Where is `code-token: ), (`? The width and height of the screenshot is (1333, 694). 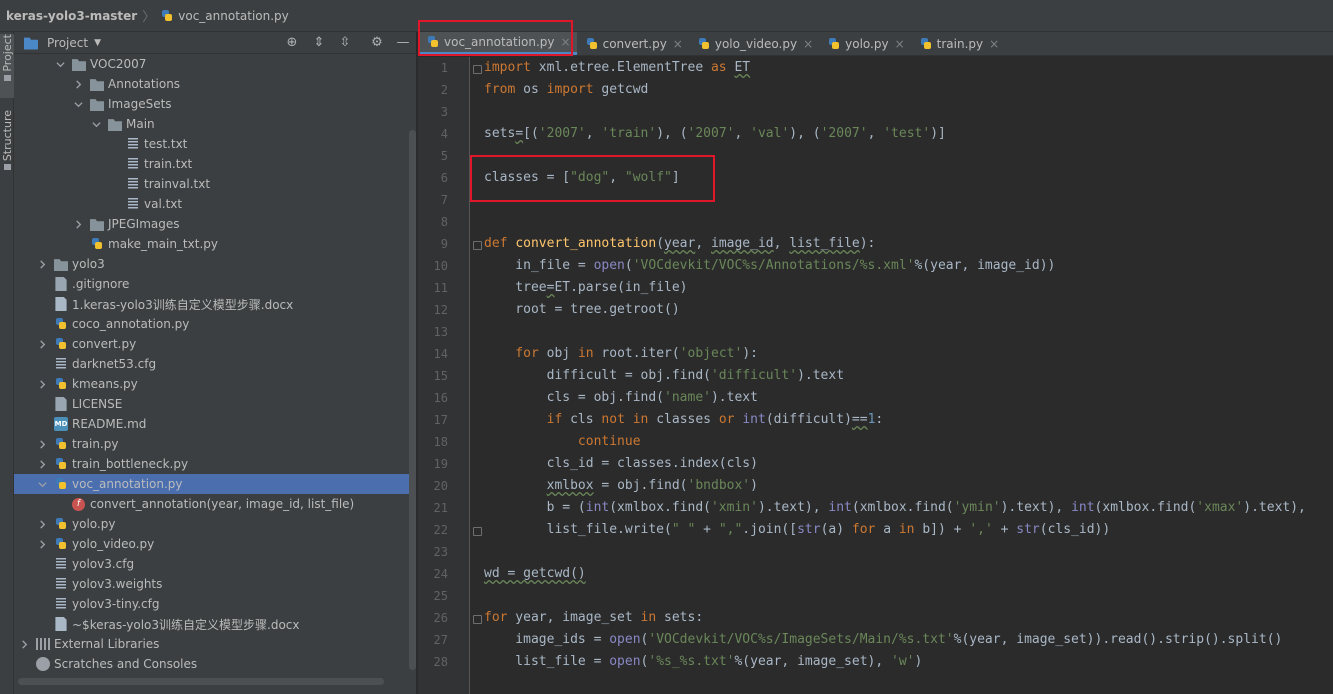
code-token: ), ( is located at coordinates (672, 133).